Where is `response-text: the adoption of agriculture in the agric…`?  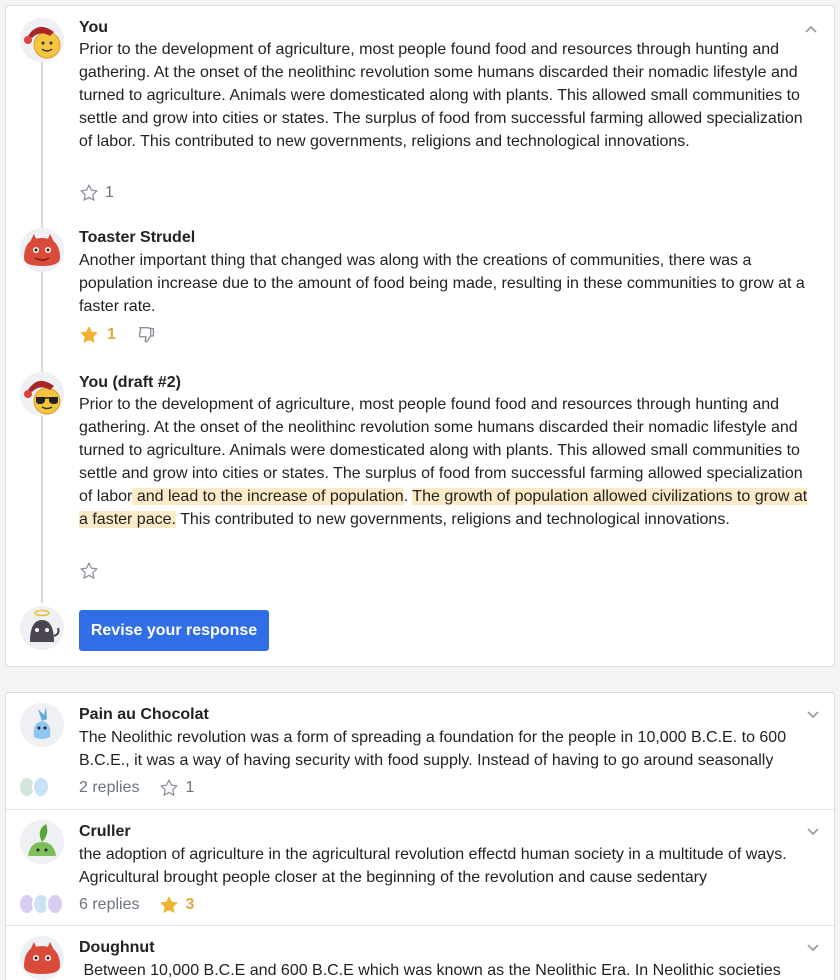
response-text: the adoption of agriculture in the agric… is located at coordinates (433, 866).